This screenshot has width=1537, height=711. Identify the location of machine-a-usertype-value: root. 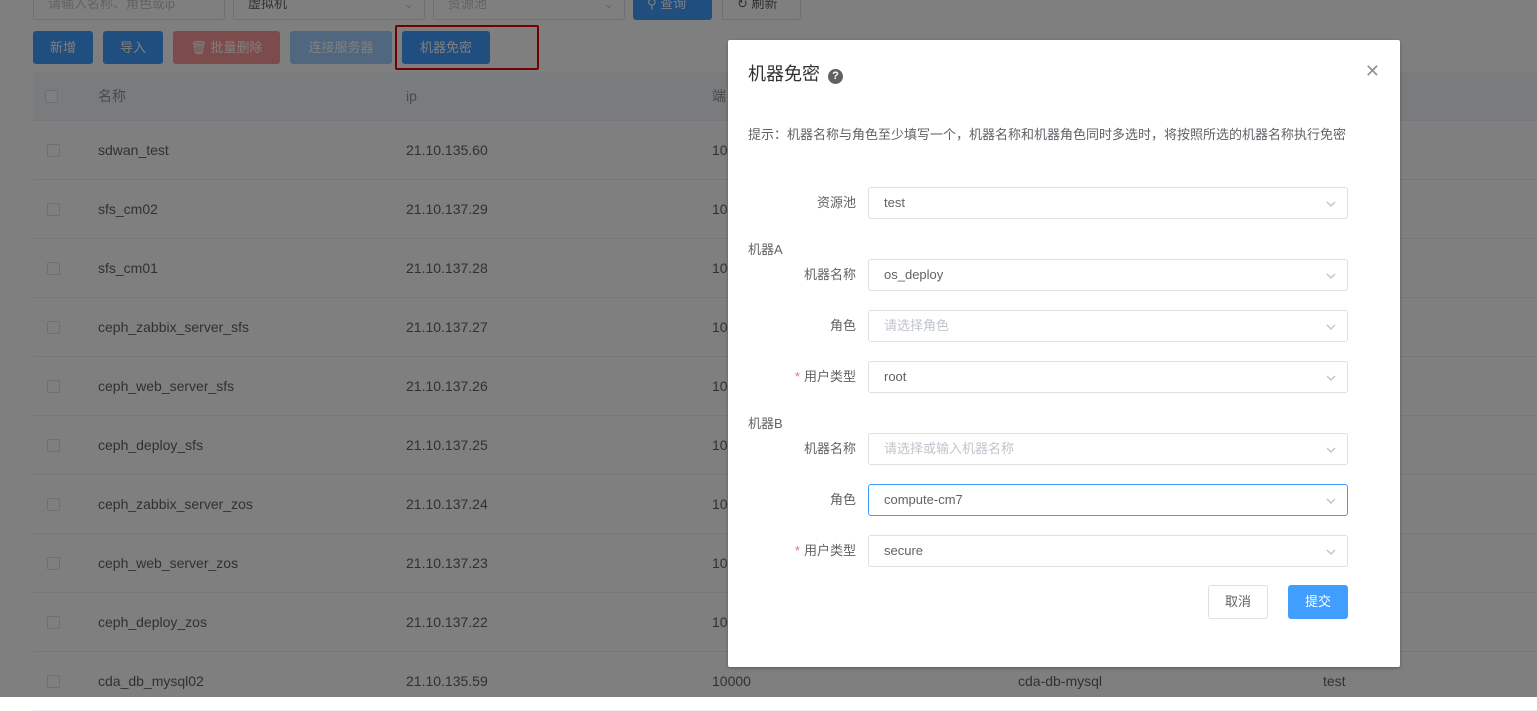
(895, 376).